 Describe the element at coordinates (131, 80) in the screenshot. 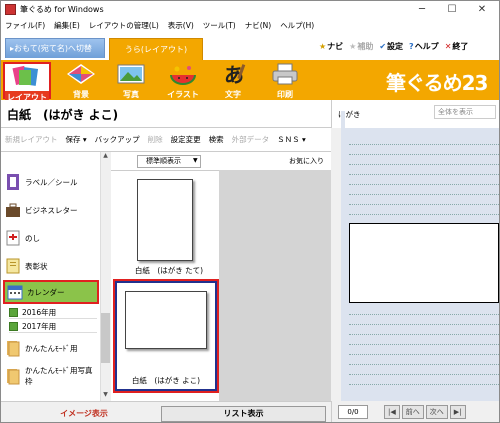

I see `tool-photo-button: 写真` at that location.